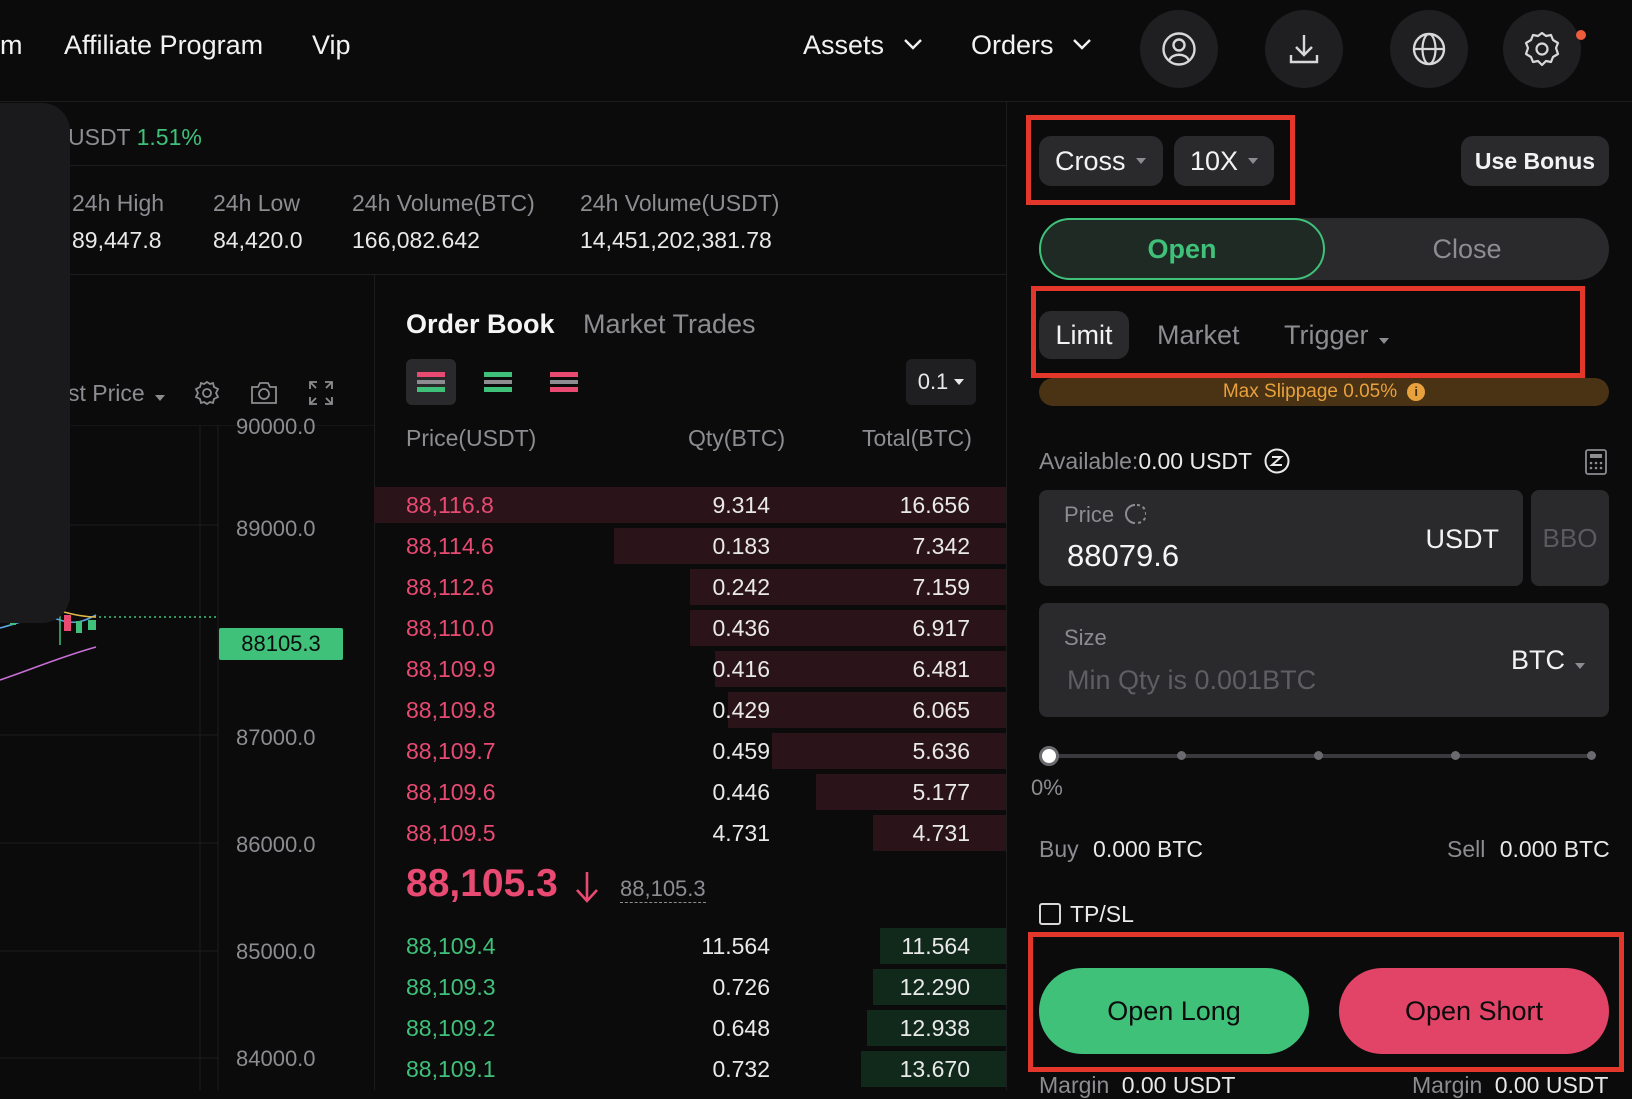 Image resolution: width=1632 pixels, height=1099 pixels. What do you see at coordinates (690, 987) in the screenshot?
I see `bid-row: 88,109.3 0.726 12.290` at bounding box center [690, 987].